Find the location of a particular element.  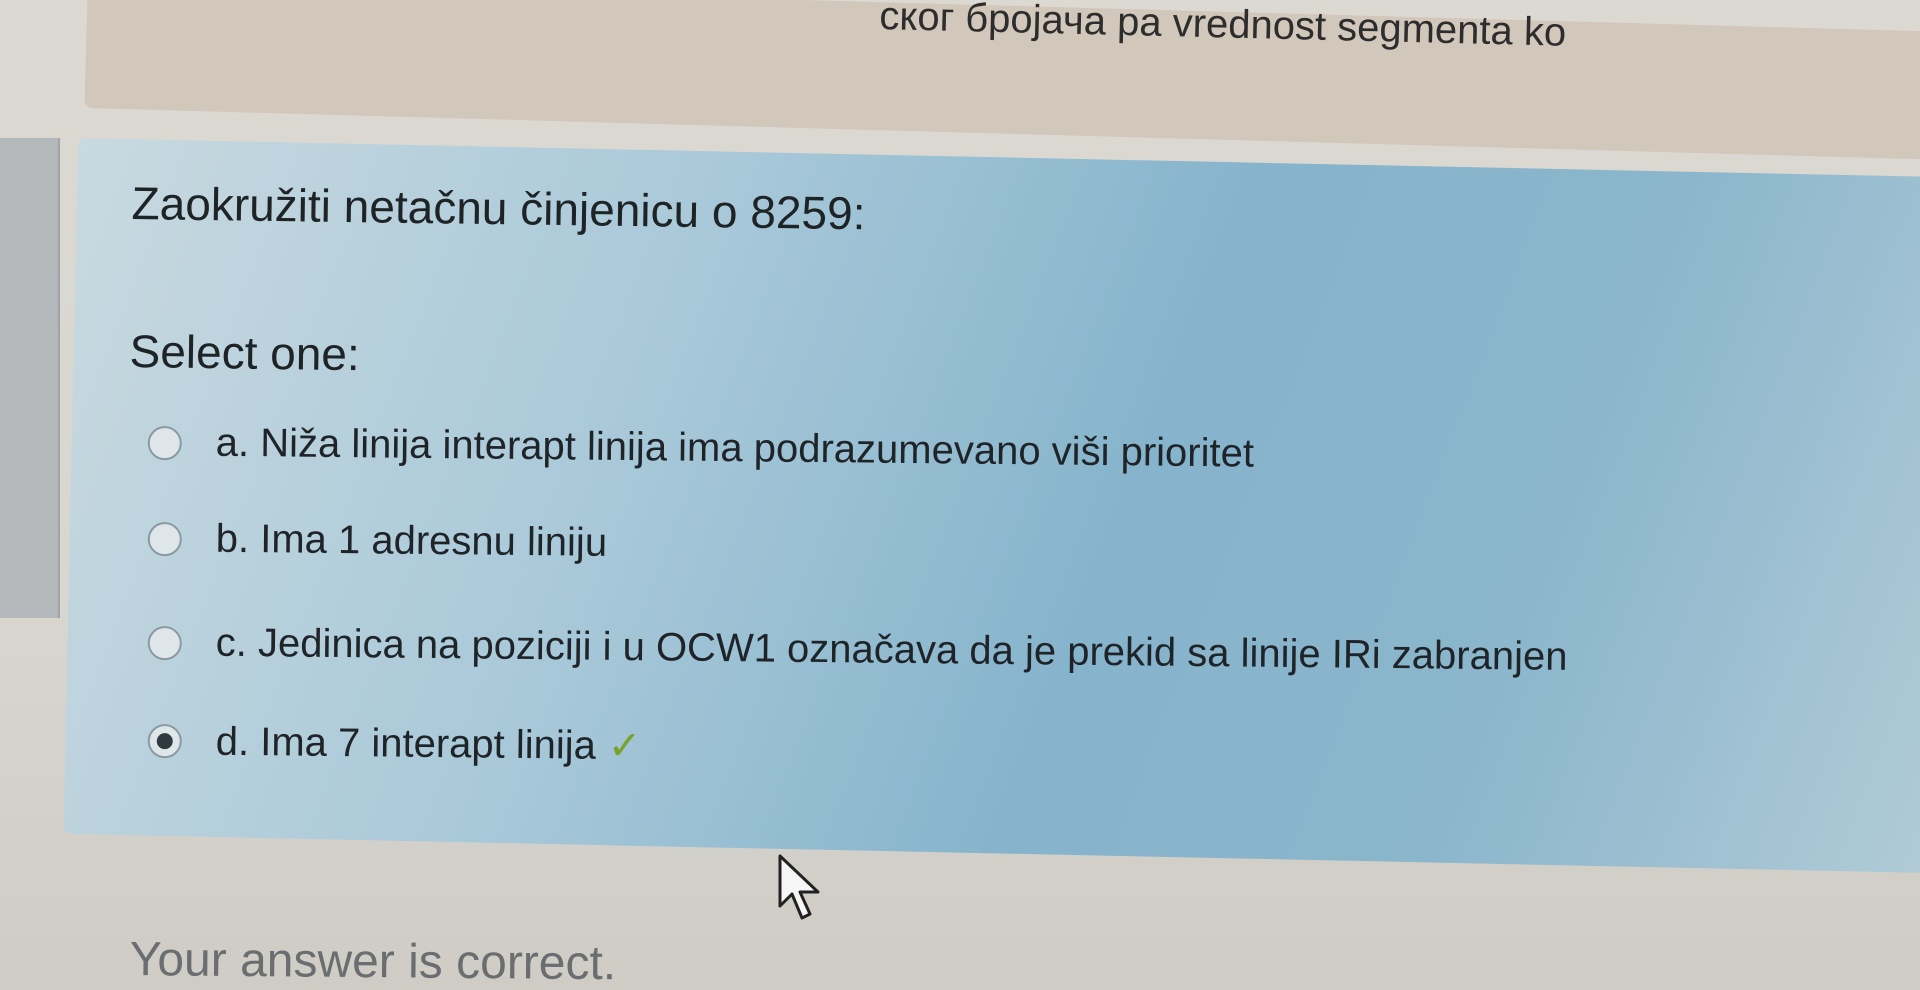

select-one-prompt: Select one: is located at coordinates (245, 352).